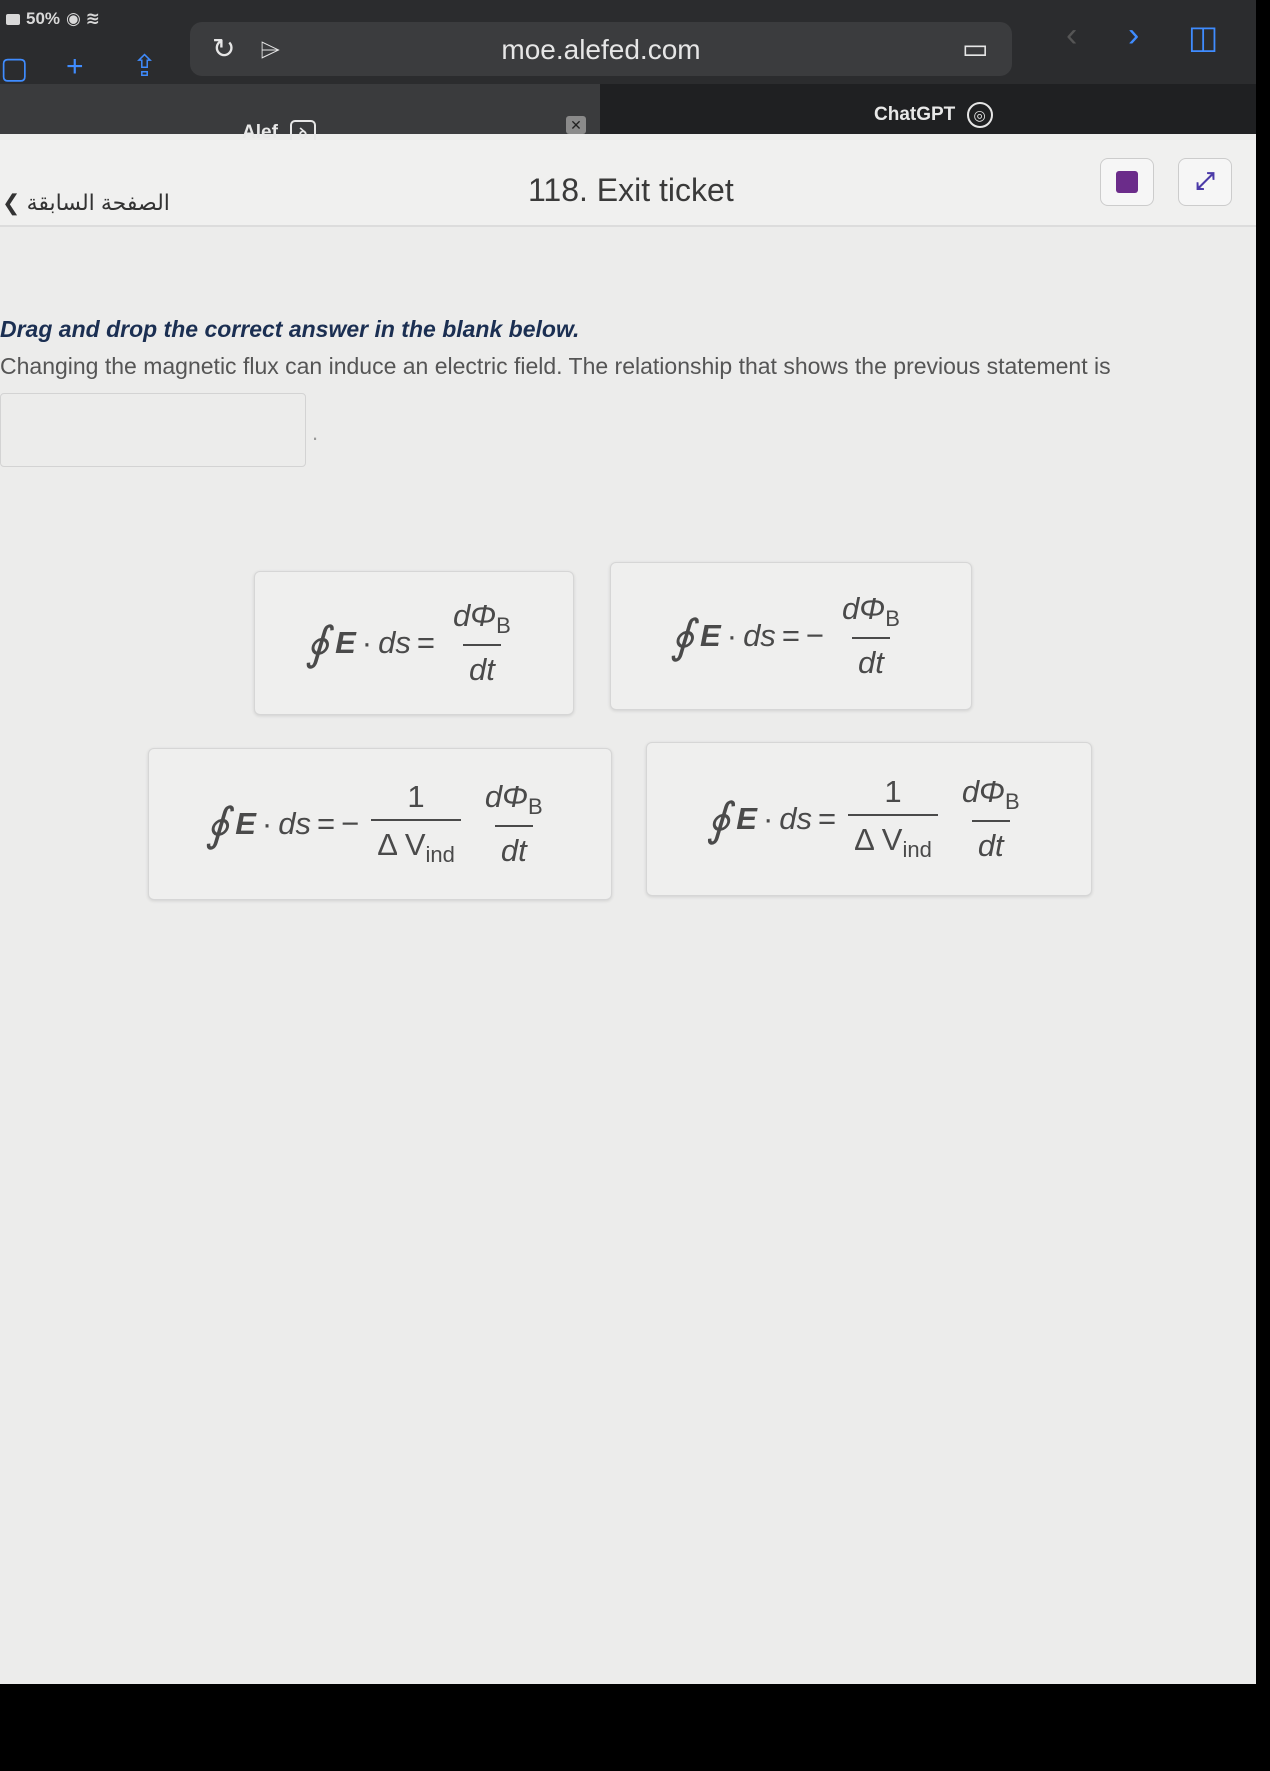 This screenshot has width=1270, height=1771. Describe the element at coordinates (576, 125) in the screenshot. I see `close-tab-icon: ✕` at that location.